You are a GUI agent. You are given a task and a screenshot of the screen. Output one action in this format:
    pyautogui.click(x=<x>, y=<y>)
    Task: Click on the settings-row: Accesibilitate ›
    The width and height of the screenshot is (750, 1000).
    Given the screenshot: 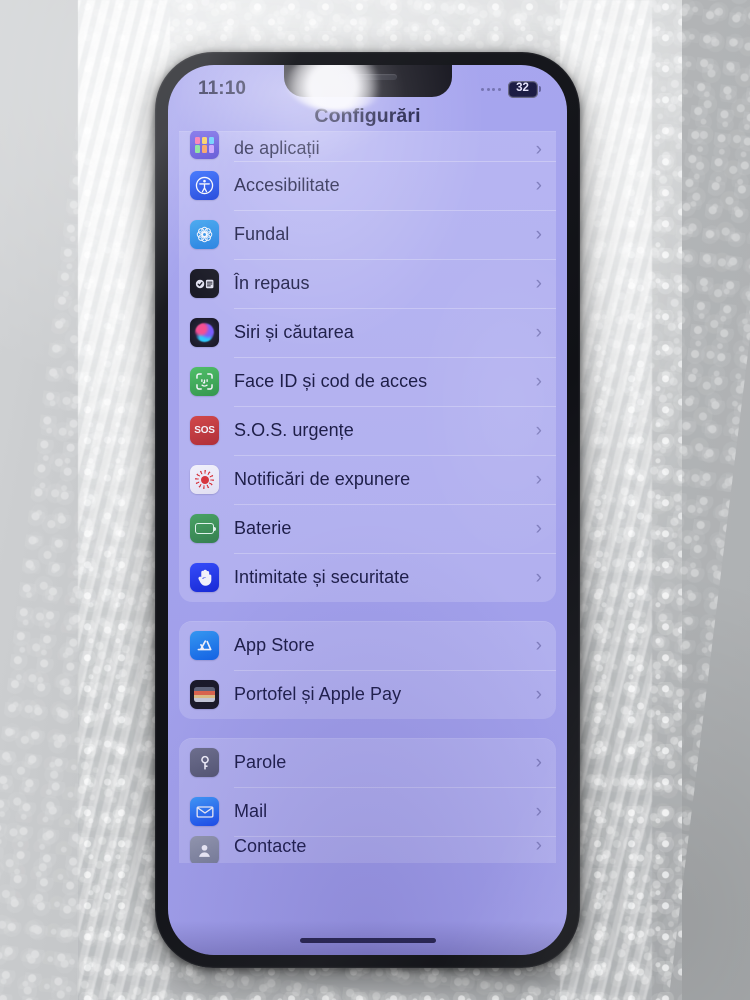 What is the action you would take?
    pyautogui.click(x=367, y=185)
    